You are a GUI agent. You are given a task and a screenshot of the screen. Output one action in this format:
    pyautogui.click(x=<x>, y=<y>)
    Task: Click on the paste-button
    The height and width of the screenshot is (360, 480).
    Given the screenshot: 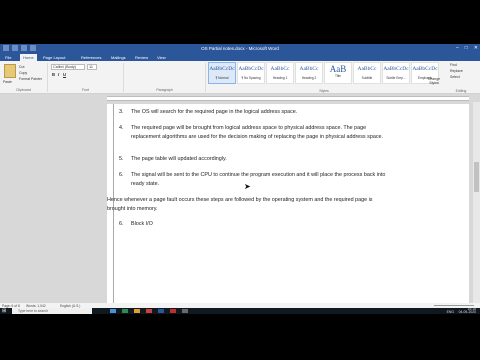 What is the action you would take?
    pyautogui.click(x=10, y=71)
    